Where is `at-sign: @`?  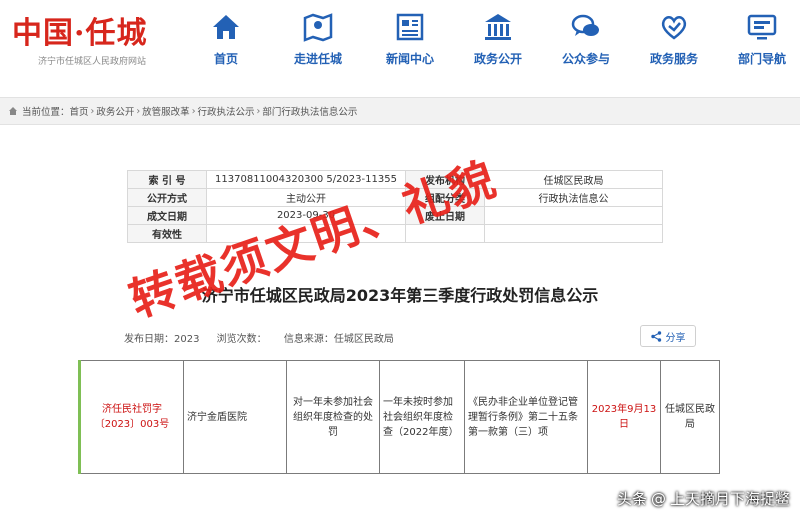
at-sign: @ is located at coordinates (658, 498).